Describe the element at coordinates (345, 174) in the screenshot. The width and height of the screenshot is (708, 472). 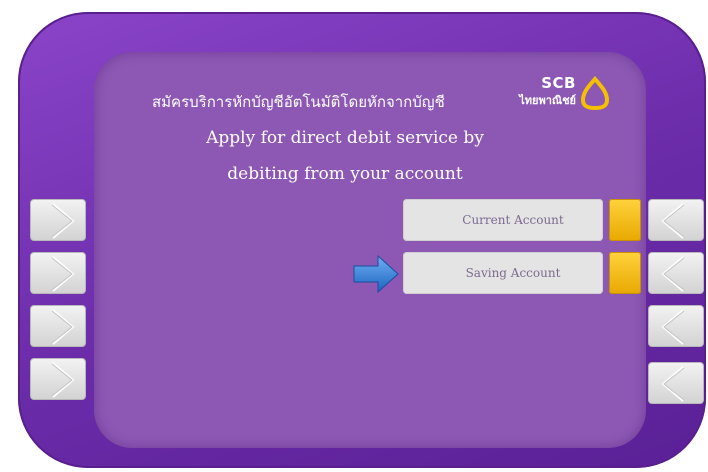
I see `english-title-line-2: debiting from your account` at that location.